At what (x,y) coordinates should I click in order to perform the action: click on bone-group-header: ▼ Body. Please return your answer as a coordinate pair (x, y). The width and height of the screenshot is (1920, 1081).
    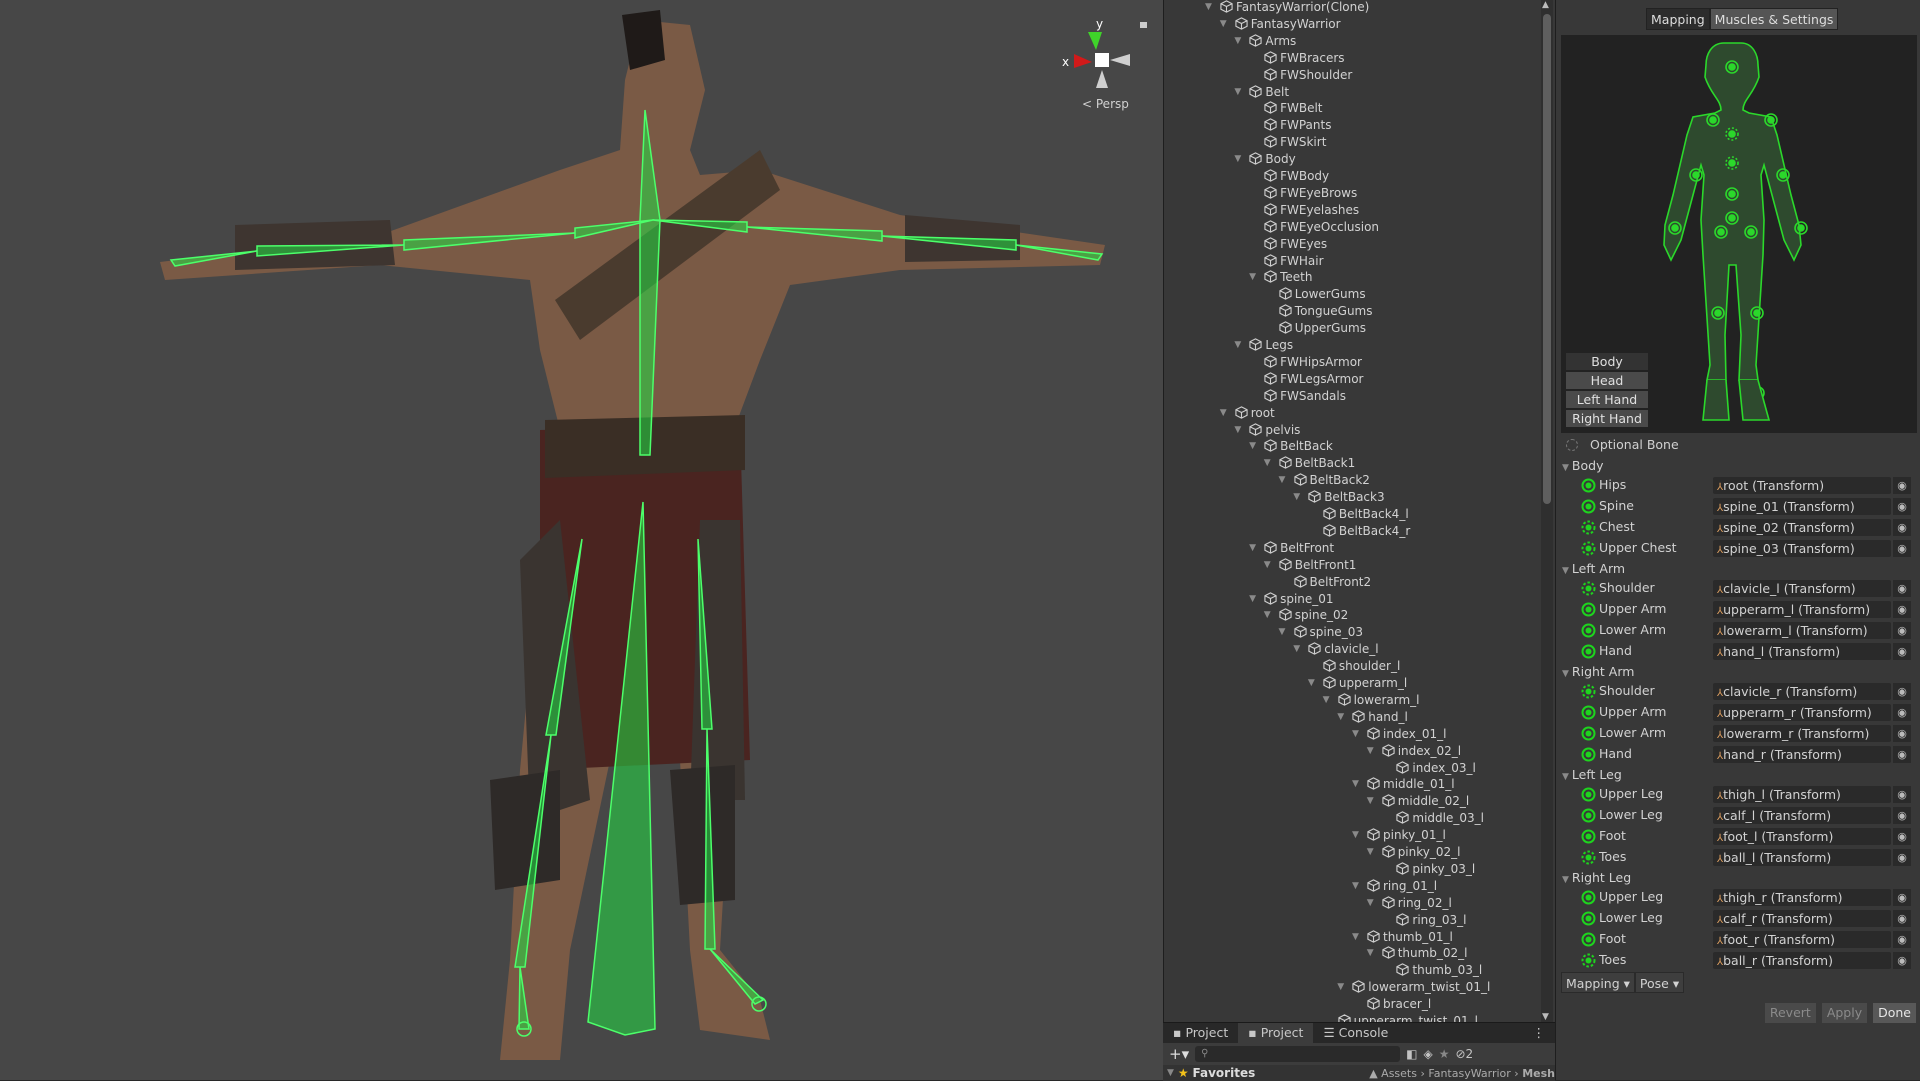
    Looking at the image, I should click on (1738, 465).